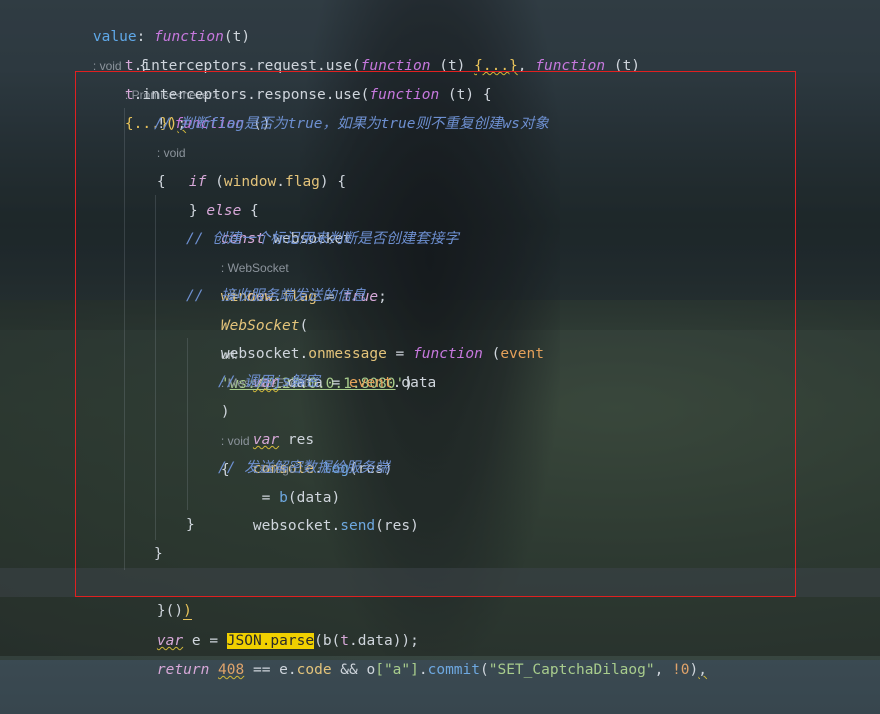 This screenshot has height=714, width=880. Describe the element at coordinates (681, 670) in the screenshot. I see `code-token: !0` at that location.